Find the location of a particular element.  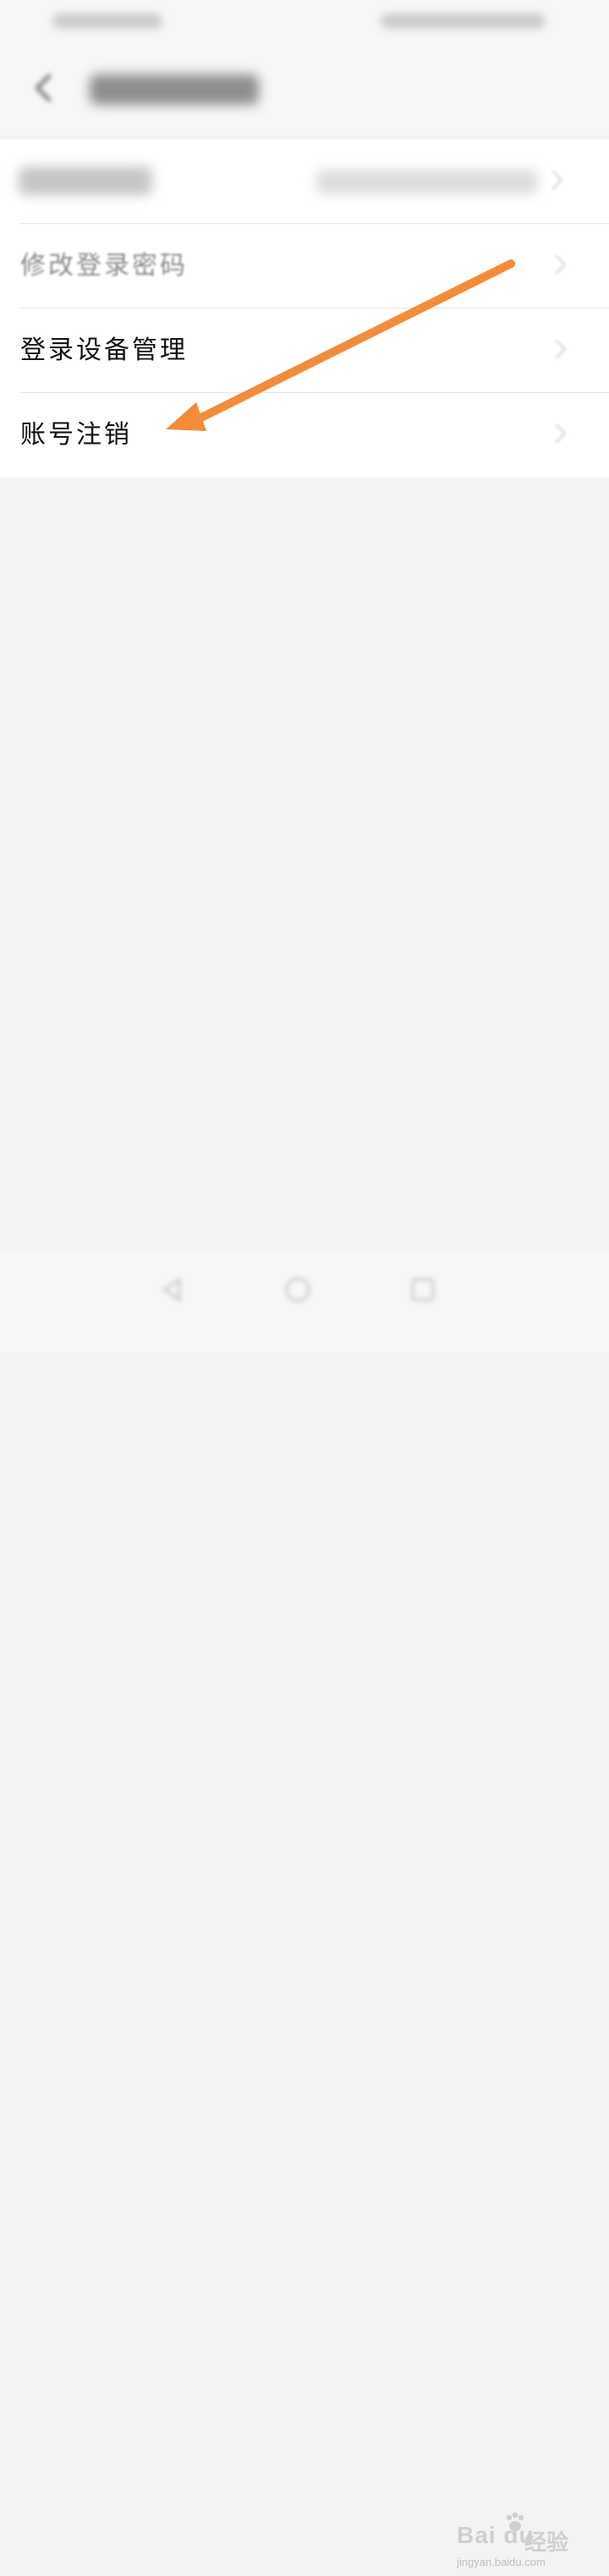

list-item-value-blurred is located at coordinates (427, 182).